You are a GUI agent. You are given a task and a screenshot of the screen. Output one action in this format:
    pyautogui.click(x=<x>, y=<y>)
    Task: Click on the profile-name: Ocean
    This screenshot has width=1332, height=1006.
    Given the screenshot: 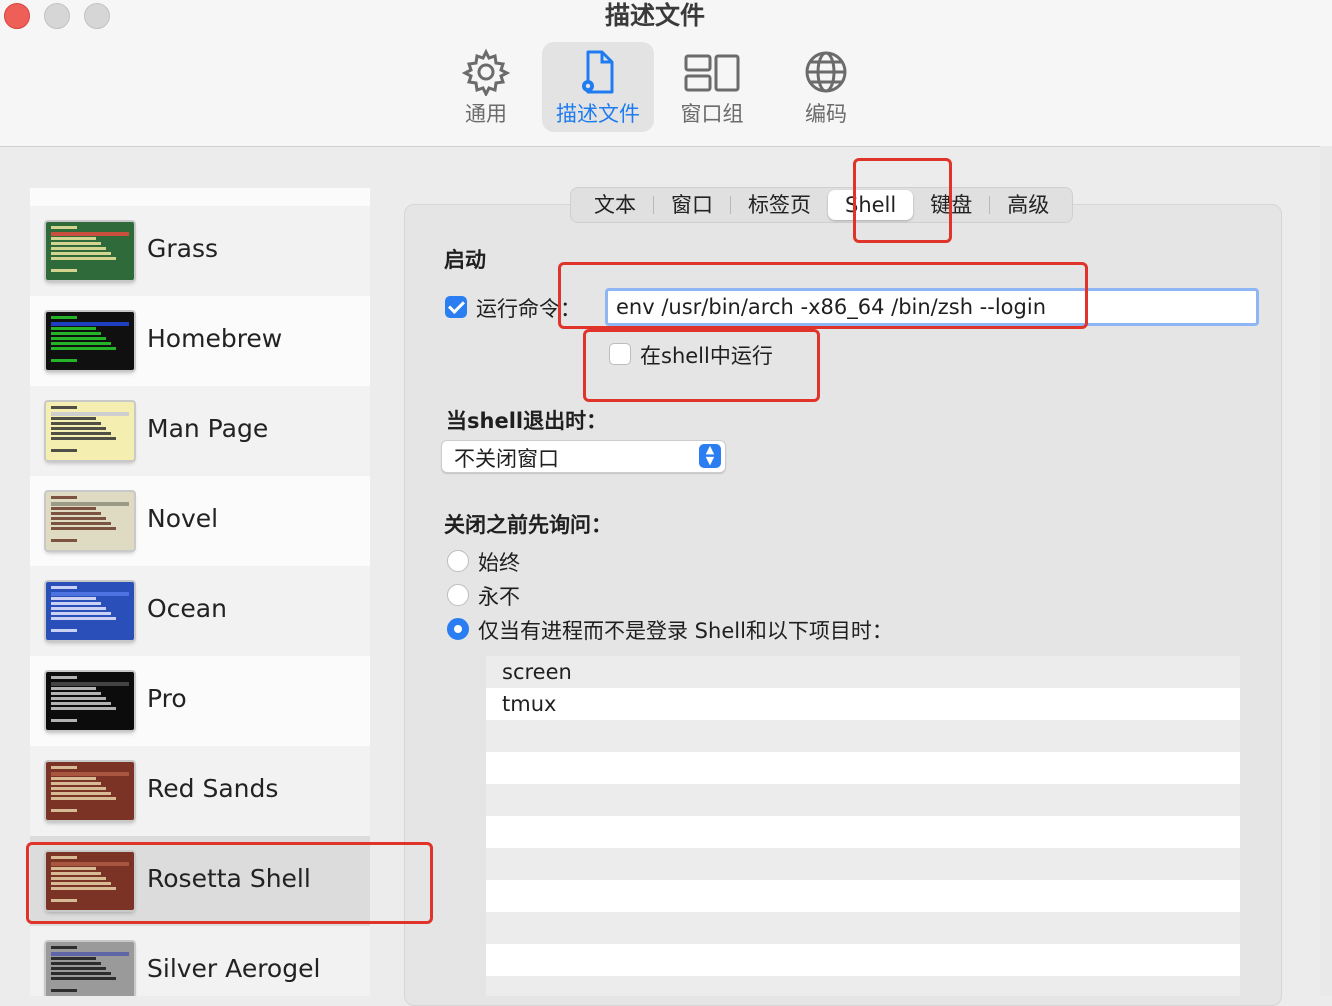 What is the action you would take?
    pyautogui.click(x=187, y=608)
    